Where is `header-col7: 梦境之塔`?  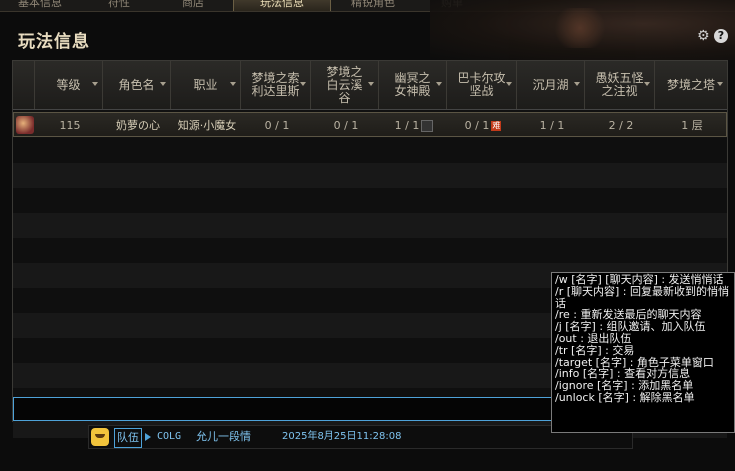
header-col7: 梦境之塔 is located at coordinates (691, 85).